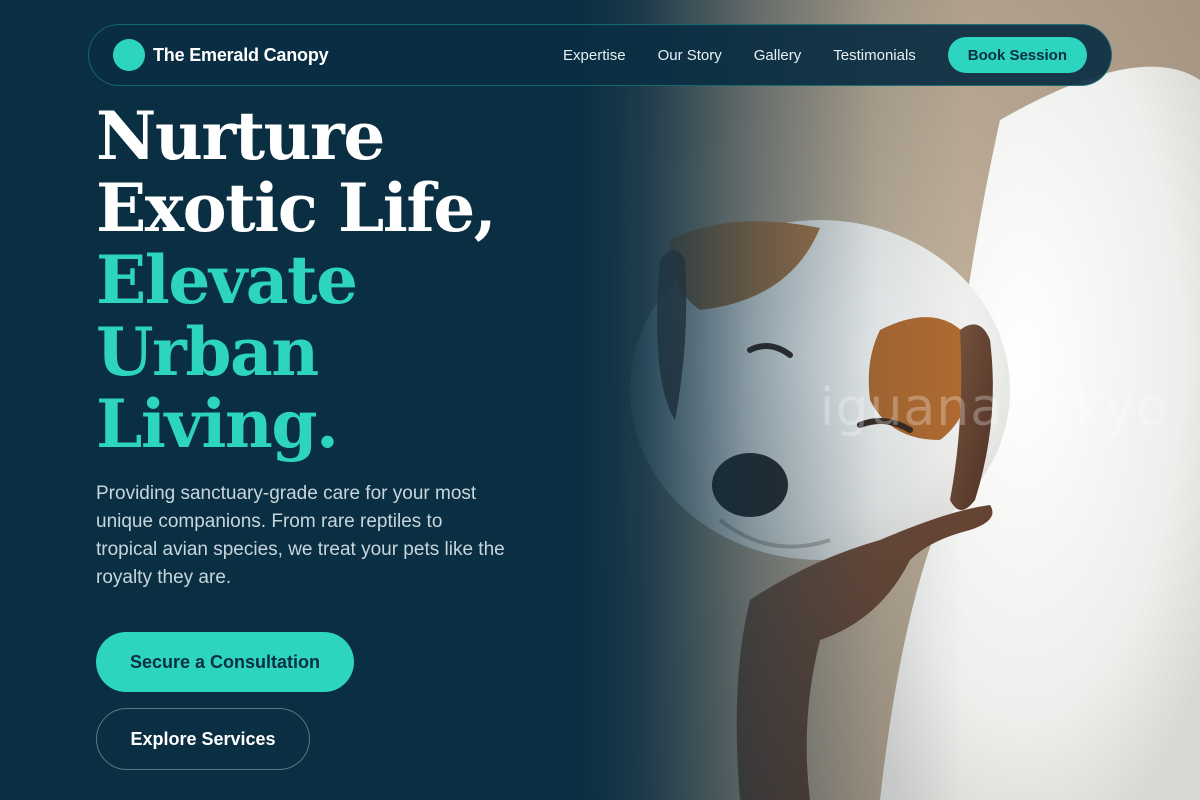  I want to click on secure-consultation-button: Secure a Consultation, so click(225, 662).